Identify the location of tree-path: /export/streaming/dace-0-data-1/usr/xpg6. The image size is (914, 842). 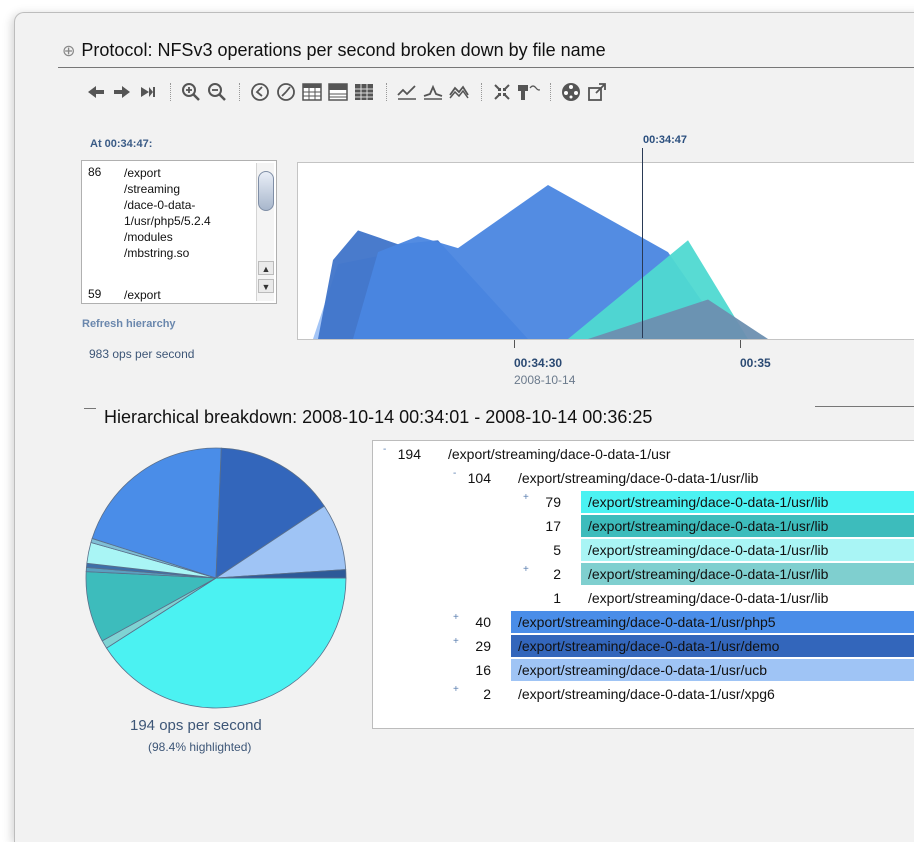
(646, 694).